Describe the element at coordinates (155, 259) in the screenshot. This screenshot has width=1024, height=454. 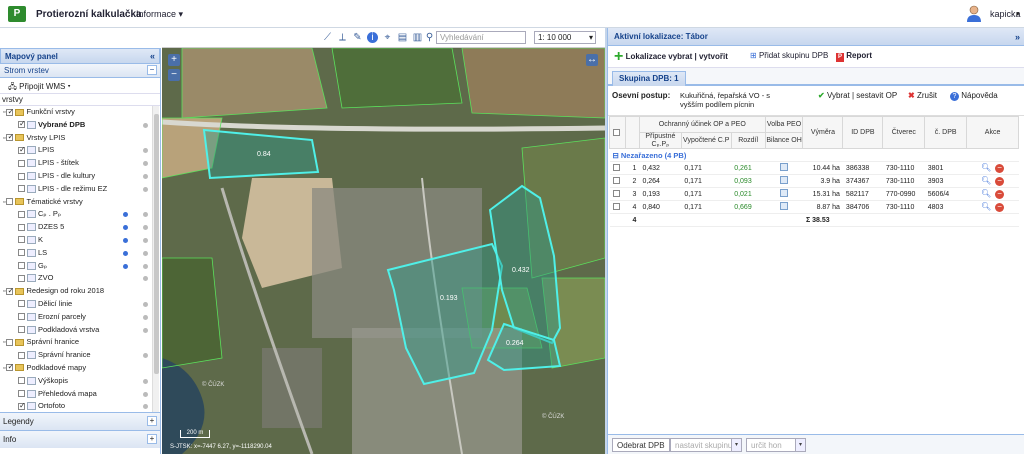
I see `layer-tree-scrollbar` at that location.